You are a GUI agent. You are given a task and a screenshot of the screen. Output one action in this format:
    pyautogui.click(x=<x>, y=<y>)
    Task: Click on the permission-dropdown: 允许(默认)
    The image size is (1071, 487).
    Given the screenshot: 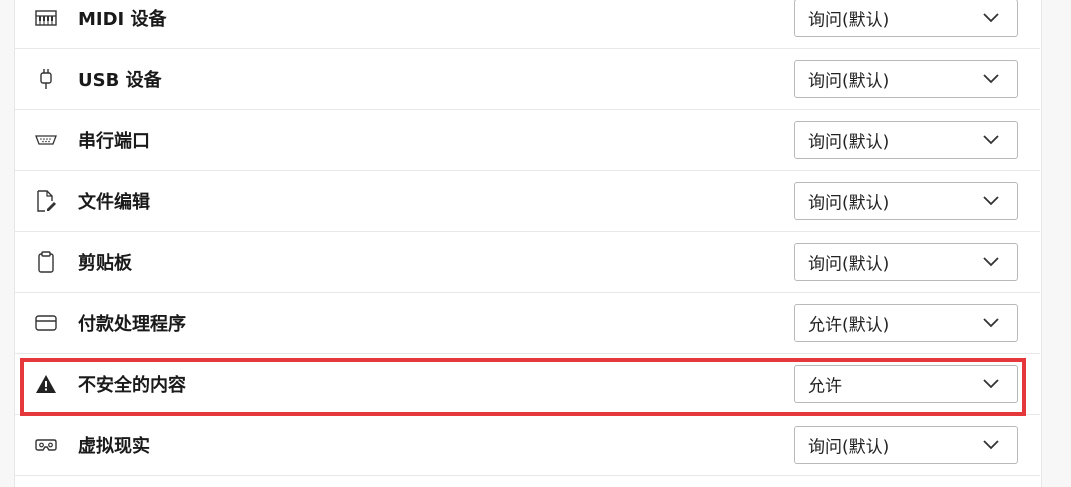 What is the action you would take?
    pyautogui.click(x=906, y=323)
    